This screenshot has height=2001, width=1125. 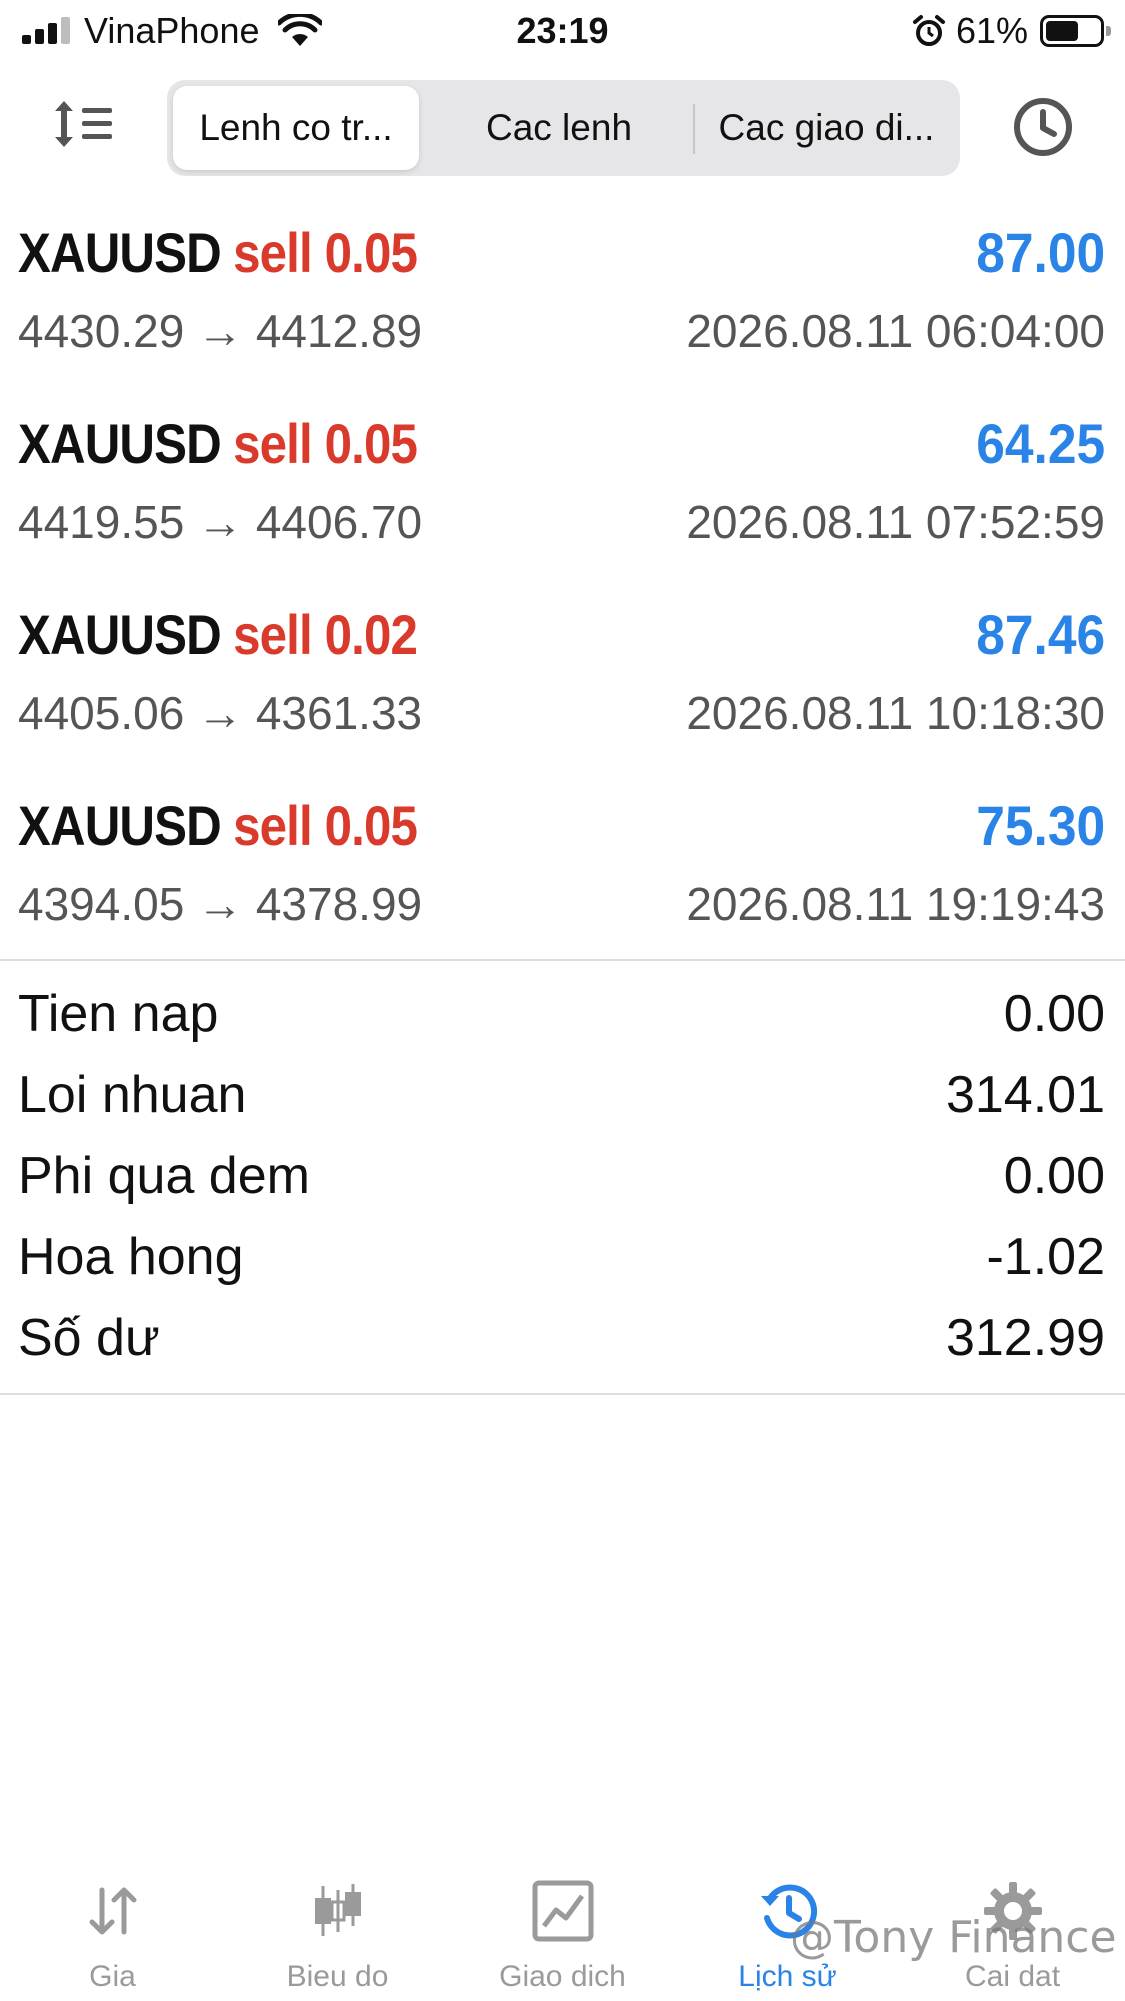 What do you see at coordinates (787, 1976) in the screenshot?
I see `tab-history-label: Lịch sử` at bounding box center [787, 1976].